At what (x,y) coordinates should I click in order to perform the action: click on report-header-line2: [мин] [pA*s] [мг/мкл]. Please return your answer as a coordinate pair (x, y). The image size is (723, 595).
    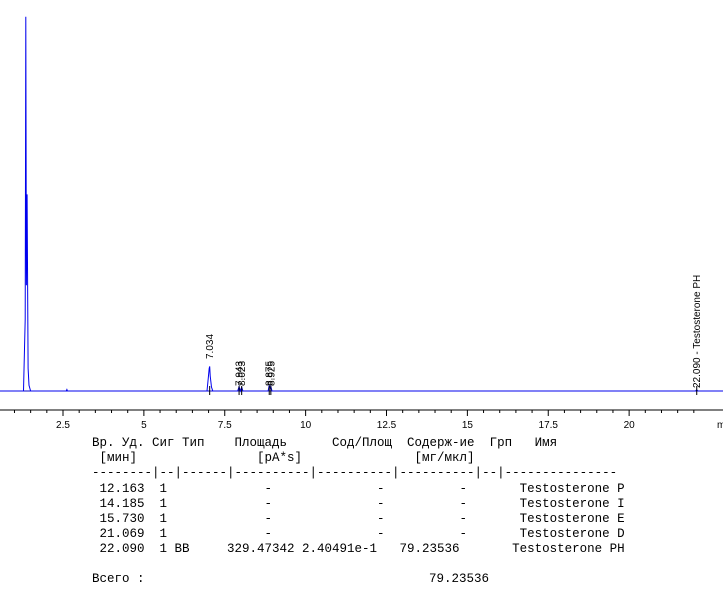
    Looking at the image, I should click on (283, 458).